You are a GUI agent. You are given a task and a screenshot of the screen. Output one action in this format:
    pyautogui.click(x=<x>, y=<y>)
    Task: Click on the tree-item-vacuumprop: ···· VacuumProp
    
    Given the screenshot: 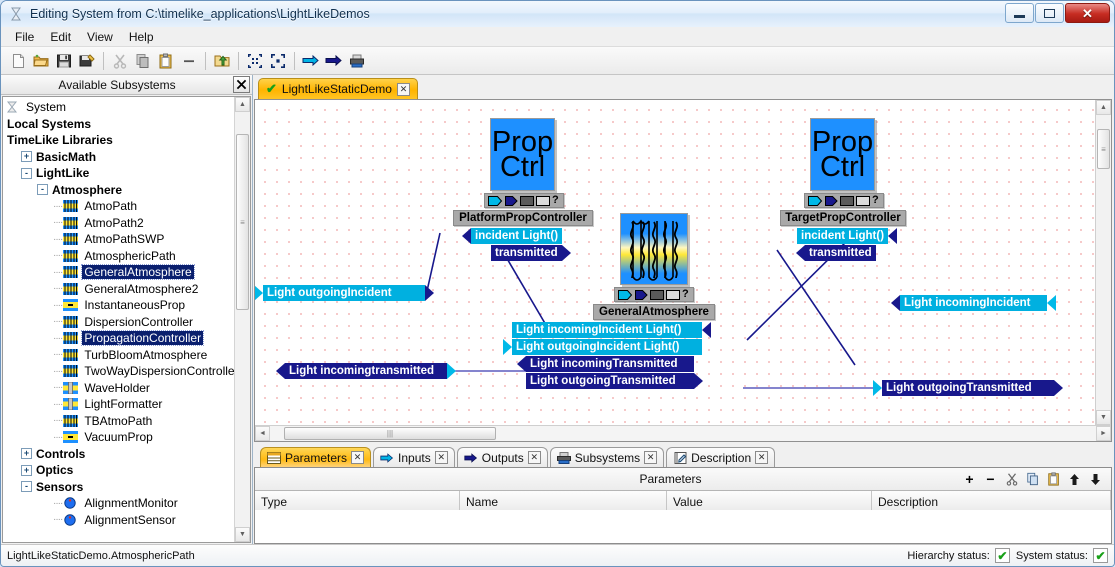 What is the action you would take?
    pyautogui.click(x=119, y=437)
    